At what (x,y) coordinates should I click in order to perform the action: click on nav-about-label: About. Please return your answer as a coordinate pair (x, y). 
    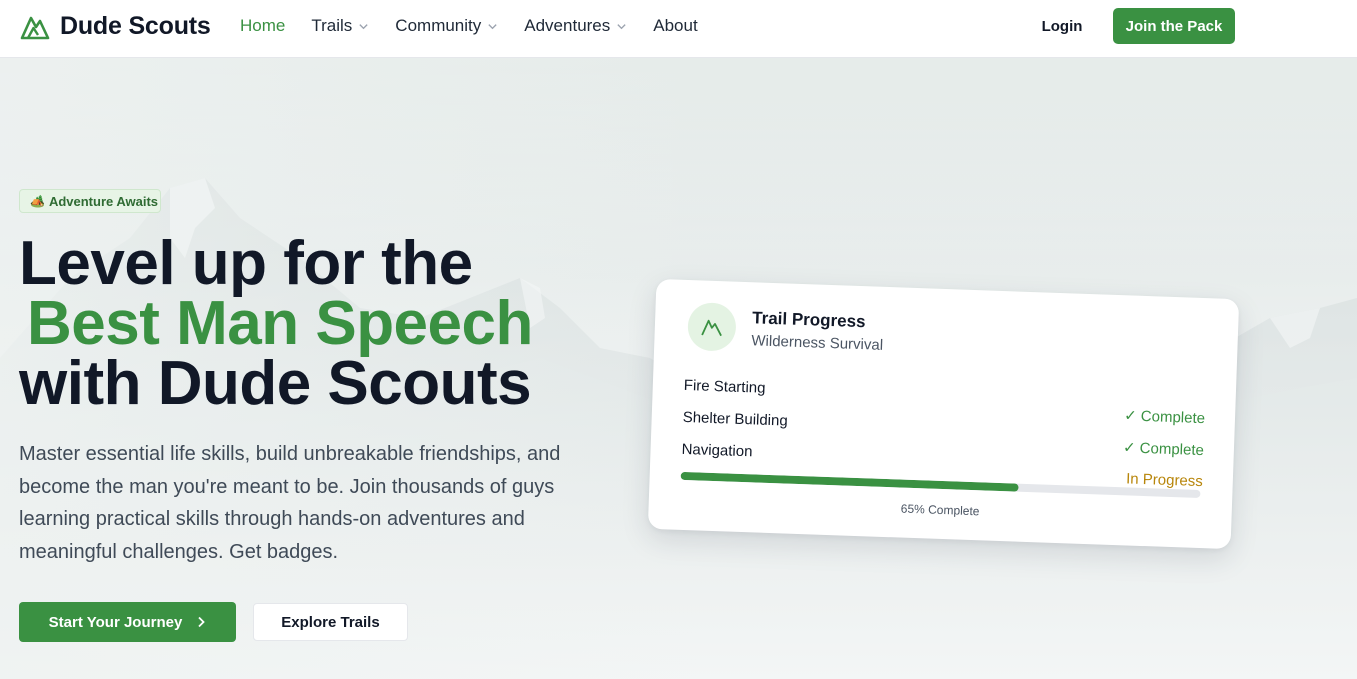
    Looking at the image, I should click on (675, 25).